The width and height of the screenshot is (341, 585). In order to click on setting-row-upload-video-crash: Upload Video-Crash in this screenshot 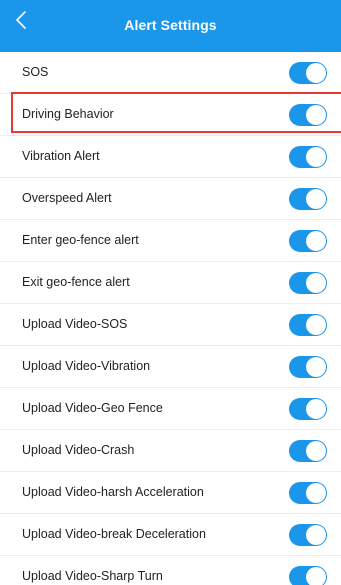, I will do `click(170, 451)`.